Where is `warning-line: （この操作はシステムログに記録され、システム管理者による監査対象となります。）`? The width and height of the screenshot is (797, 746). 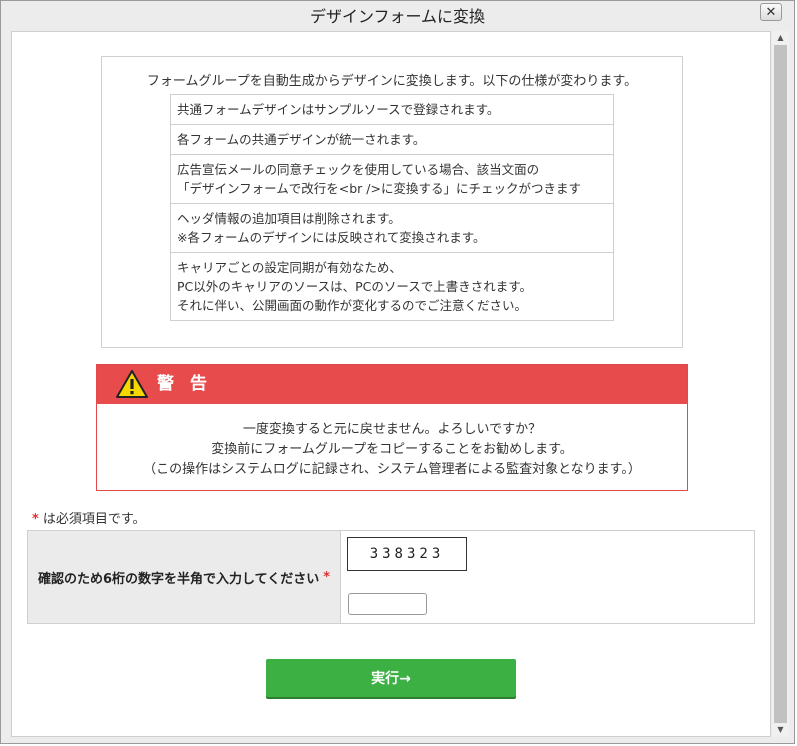 warning-line: （この操作はシステムログに記録され、システム管理者による監査対象となります。） is located at coordinates (392, 469).